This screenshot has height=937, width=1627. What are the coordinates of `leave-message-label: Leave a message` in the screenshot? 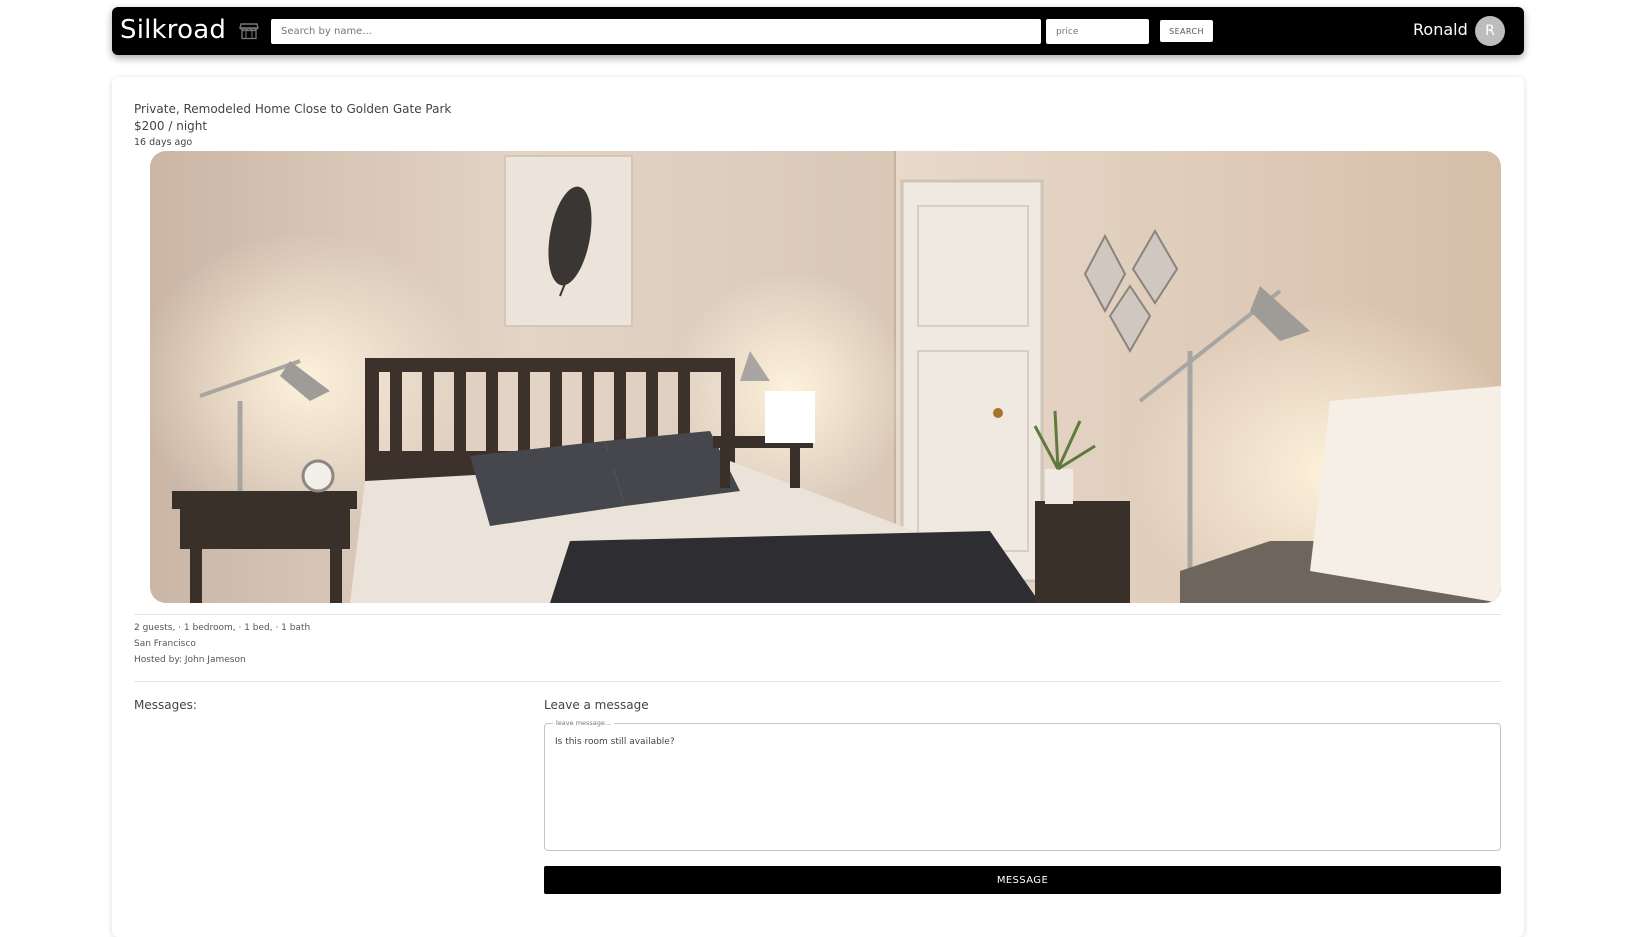 It's located at (596, 705).